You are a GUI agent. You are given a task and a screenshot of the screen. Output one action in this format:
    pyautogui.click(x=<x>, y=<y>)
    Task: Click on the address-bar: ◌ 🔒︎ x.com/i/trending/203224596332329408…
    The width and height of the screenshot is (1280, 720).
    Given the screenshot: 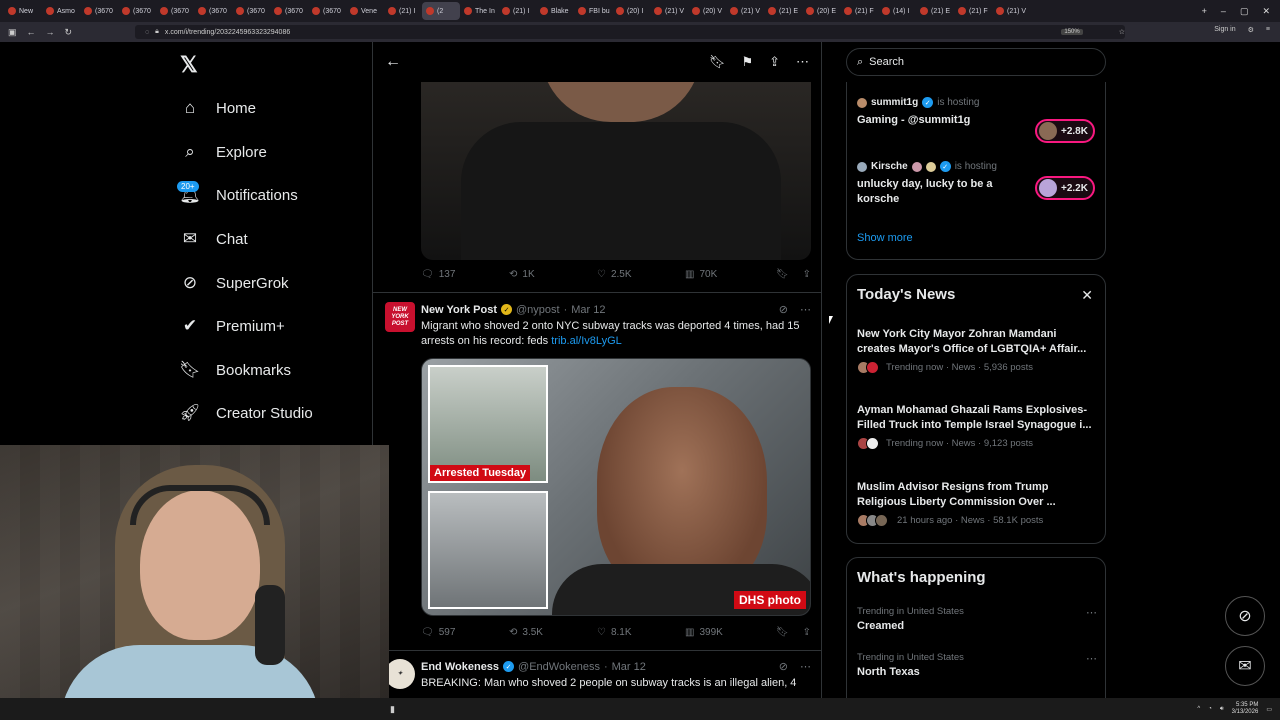 What is the action you would take?
    pyautogui.click(x=630, y=32)
    